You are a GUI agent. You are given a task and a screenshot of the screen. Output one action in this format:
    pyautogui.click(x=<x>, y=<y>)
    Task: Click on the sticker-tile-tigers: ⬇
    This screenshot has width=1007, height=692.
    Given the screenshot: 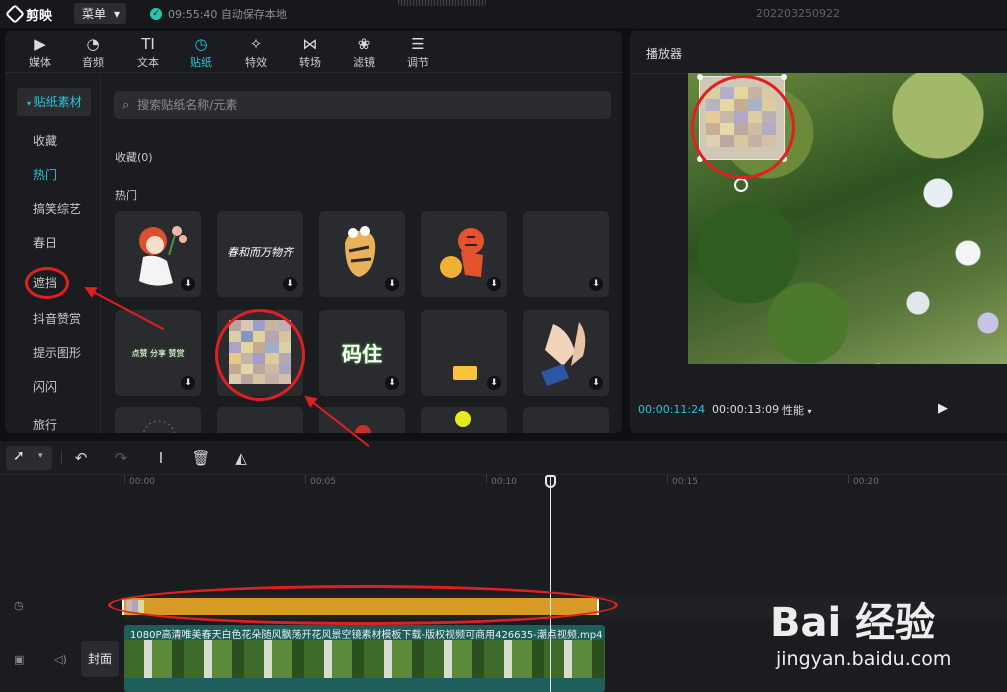 What is the action you would take?
    pyautogui.click(x=464, y=254)
    